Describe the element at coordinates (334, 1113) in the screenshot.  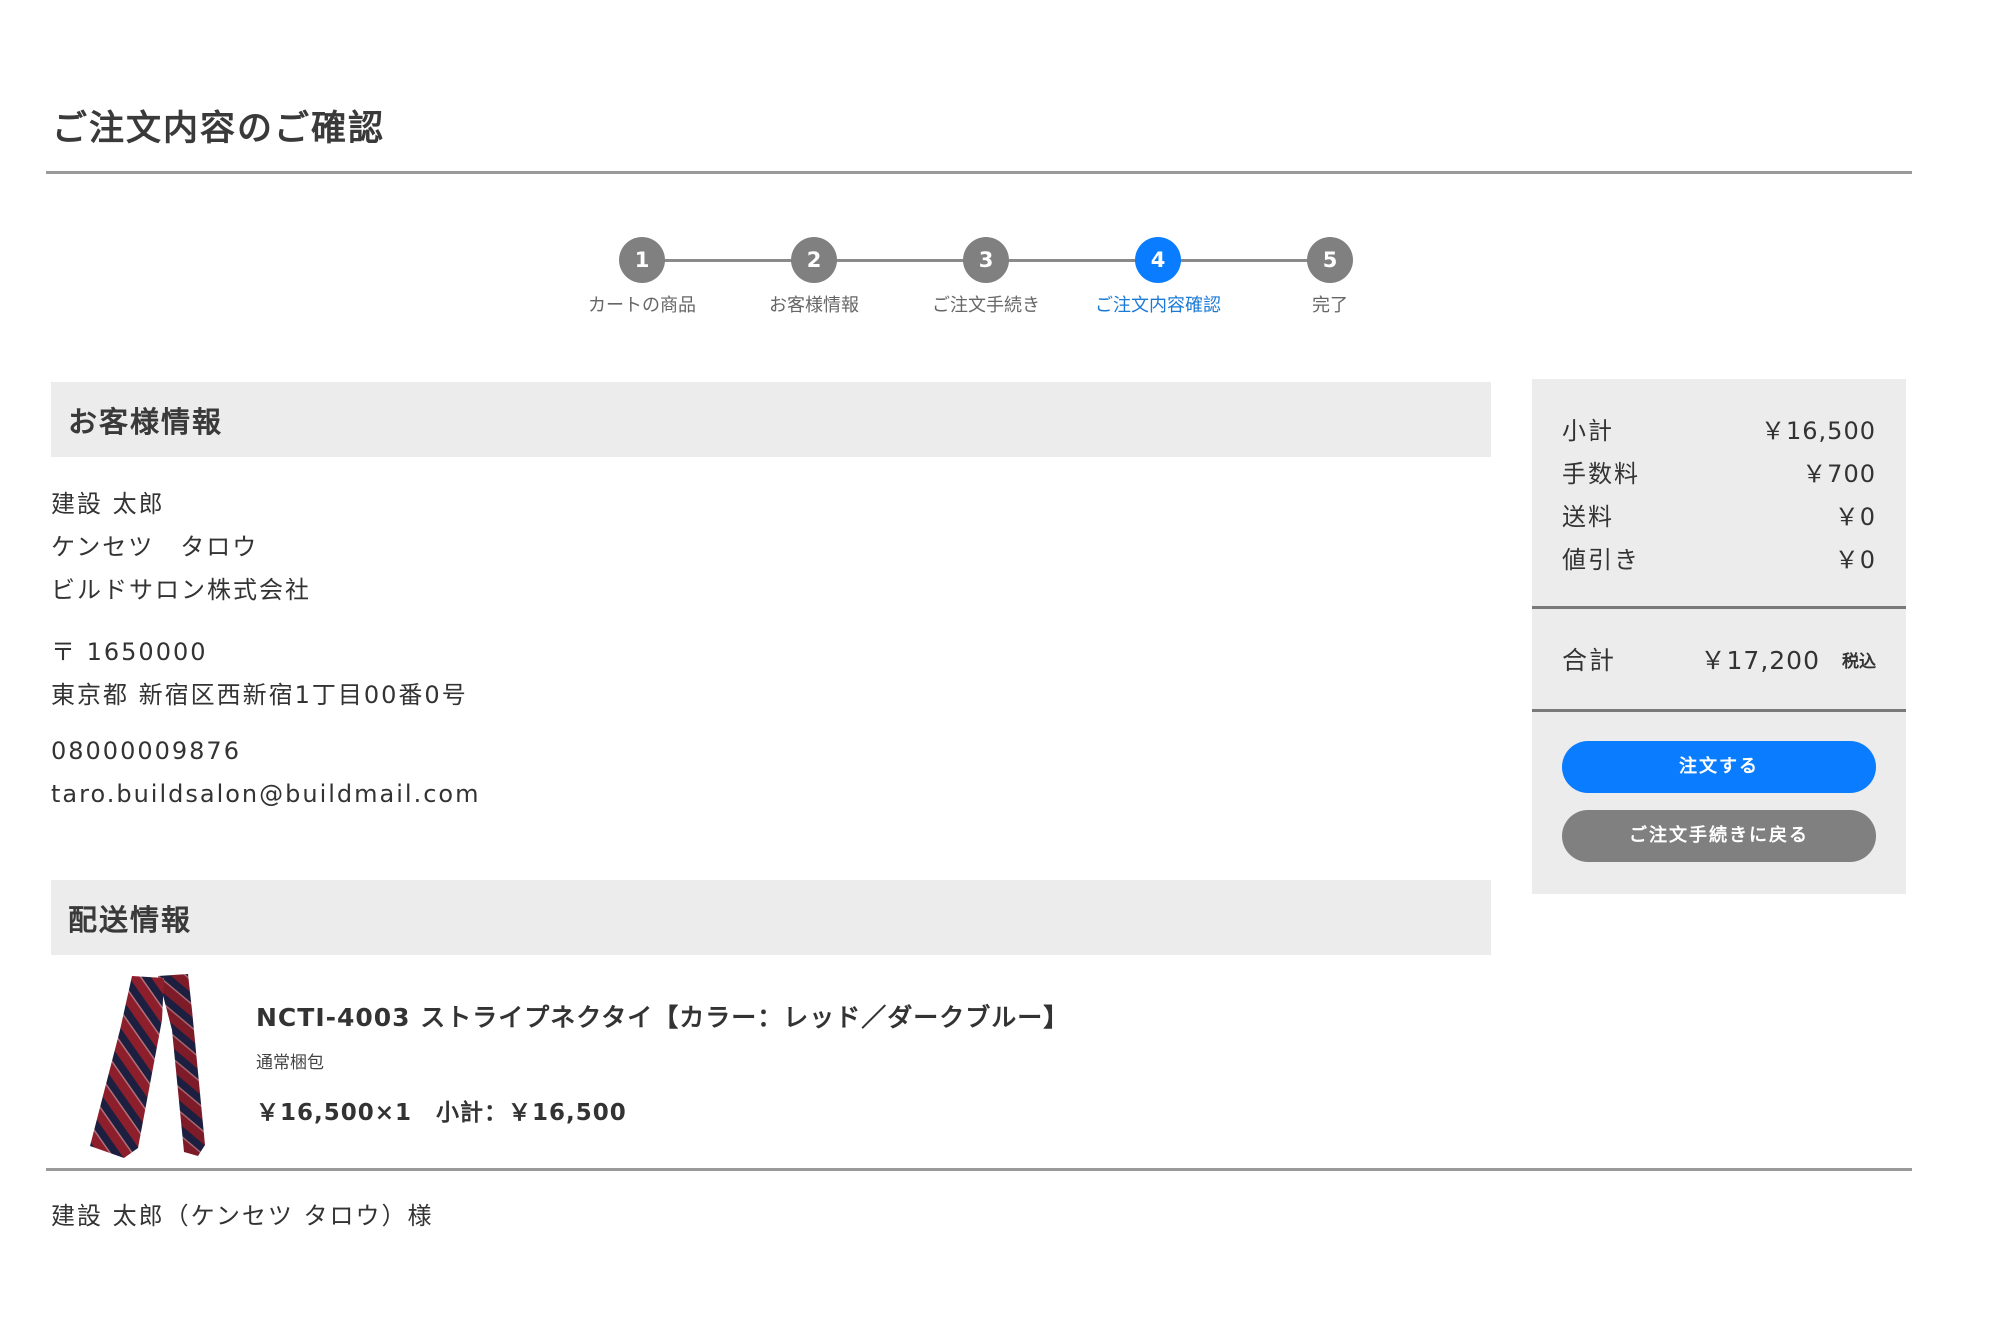
I see `product-unit-price-qty: ￥16,500×1` at that location.